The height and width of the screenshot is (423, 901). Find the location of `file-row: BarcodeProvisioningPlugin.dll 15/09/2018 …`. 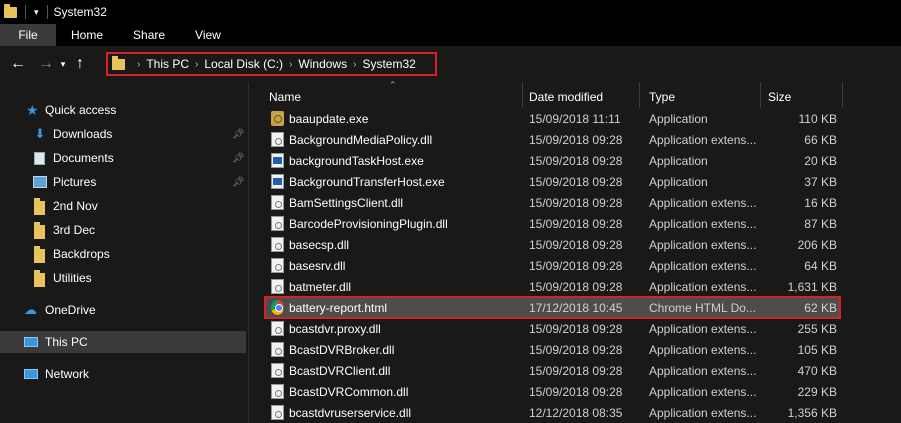

file-row: BarcodeProvisioningPlugin.dll 15/09/2018 … is located at coordinates (552, 223).